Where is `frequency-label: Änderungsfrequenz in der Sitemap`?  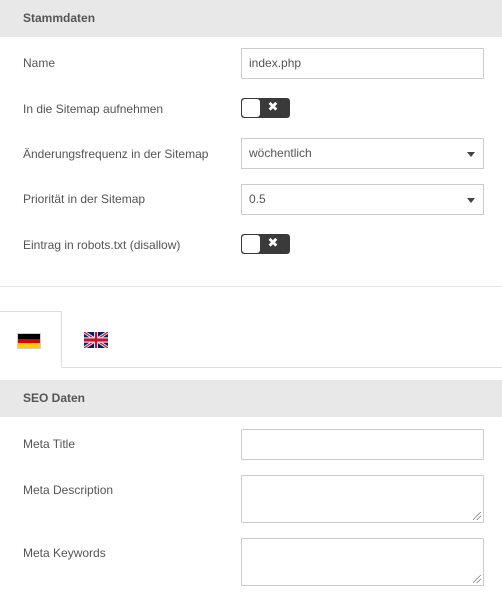
frequency-label: Änderungsfrequenz in der Sitemap is located at coordinates (116, 154).